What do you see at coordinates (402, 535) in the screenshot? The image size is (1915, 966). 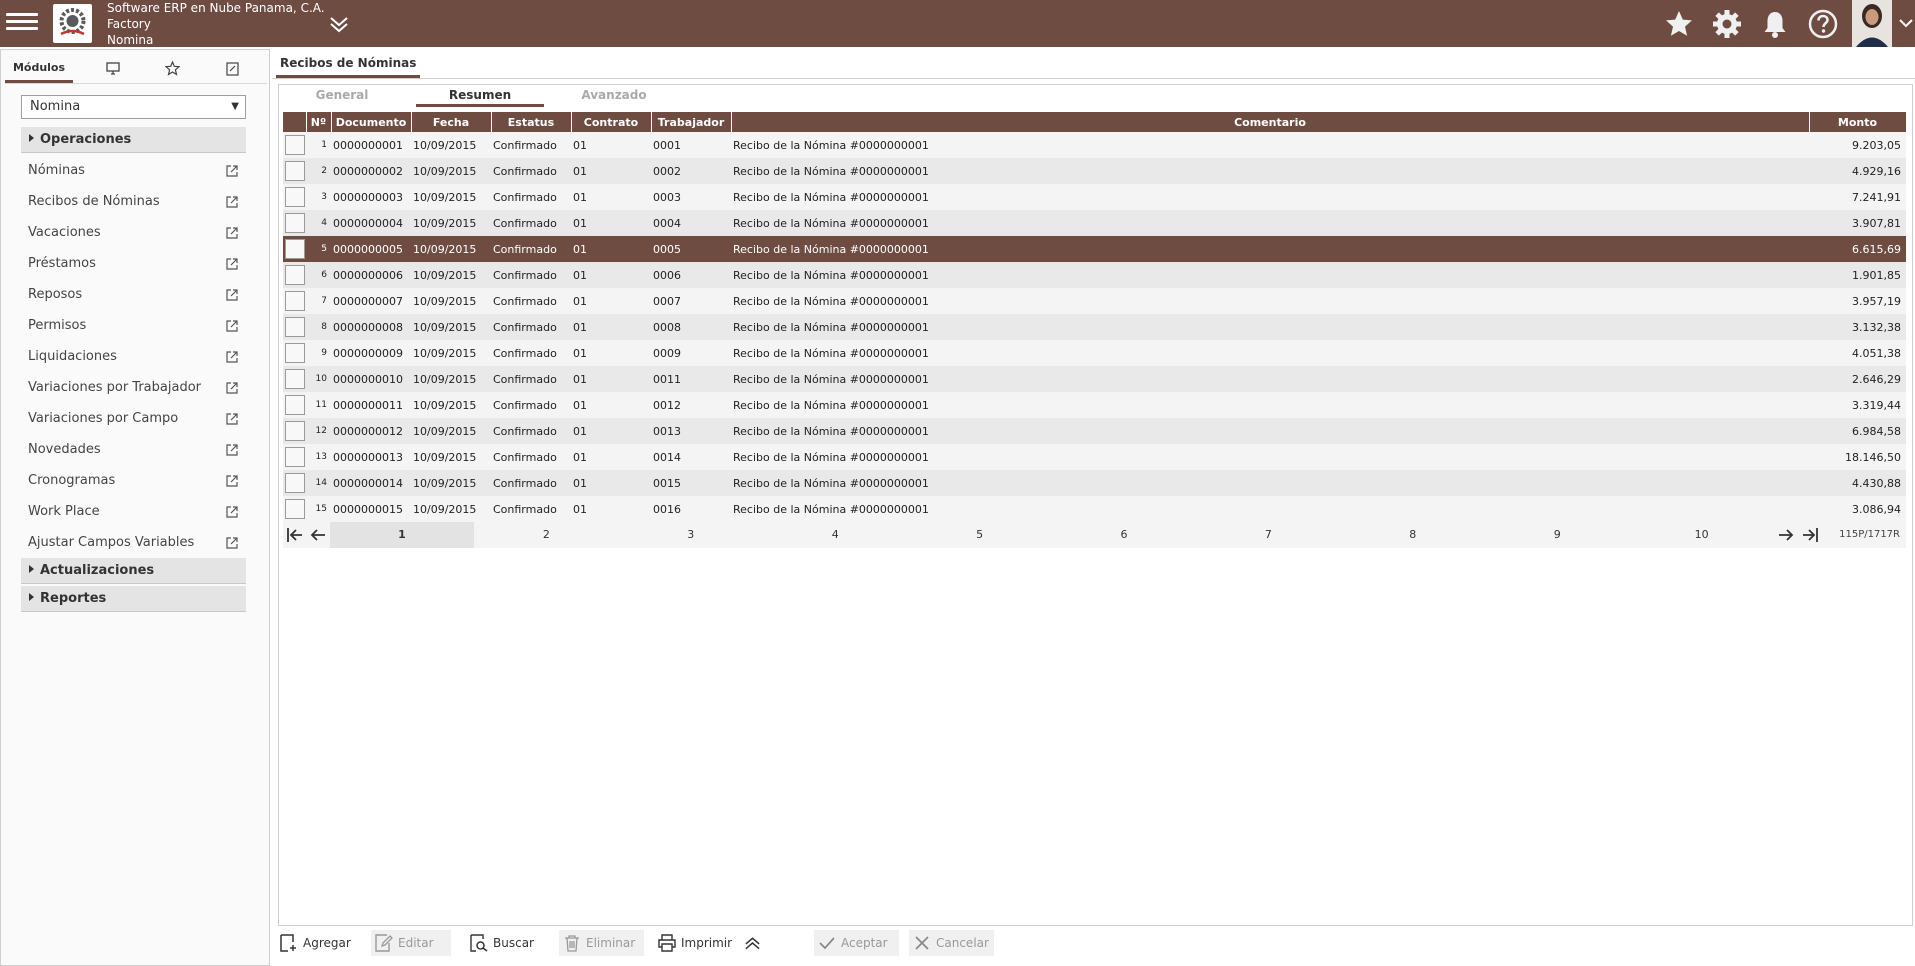 I see `page-number: 1` at bounding box center [402, 535].